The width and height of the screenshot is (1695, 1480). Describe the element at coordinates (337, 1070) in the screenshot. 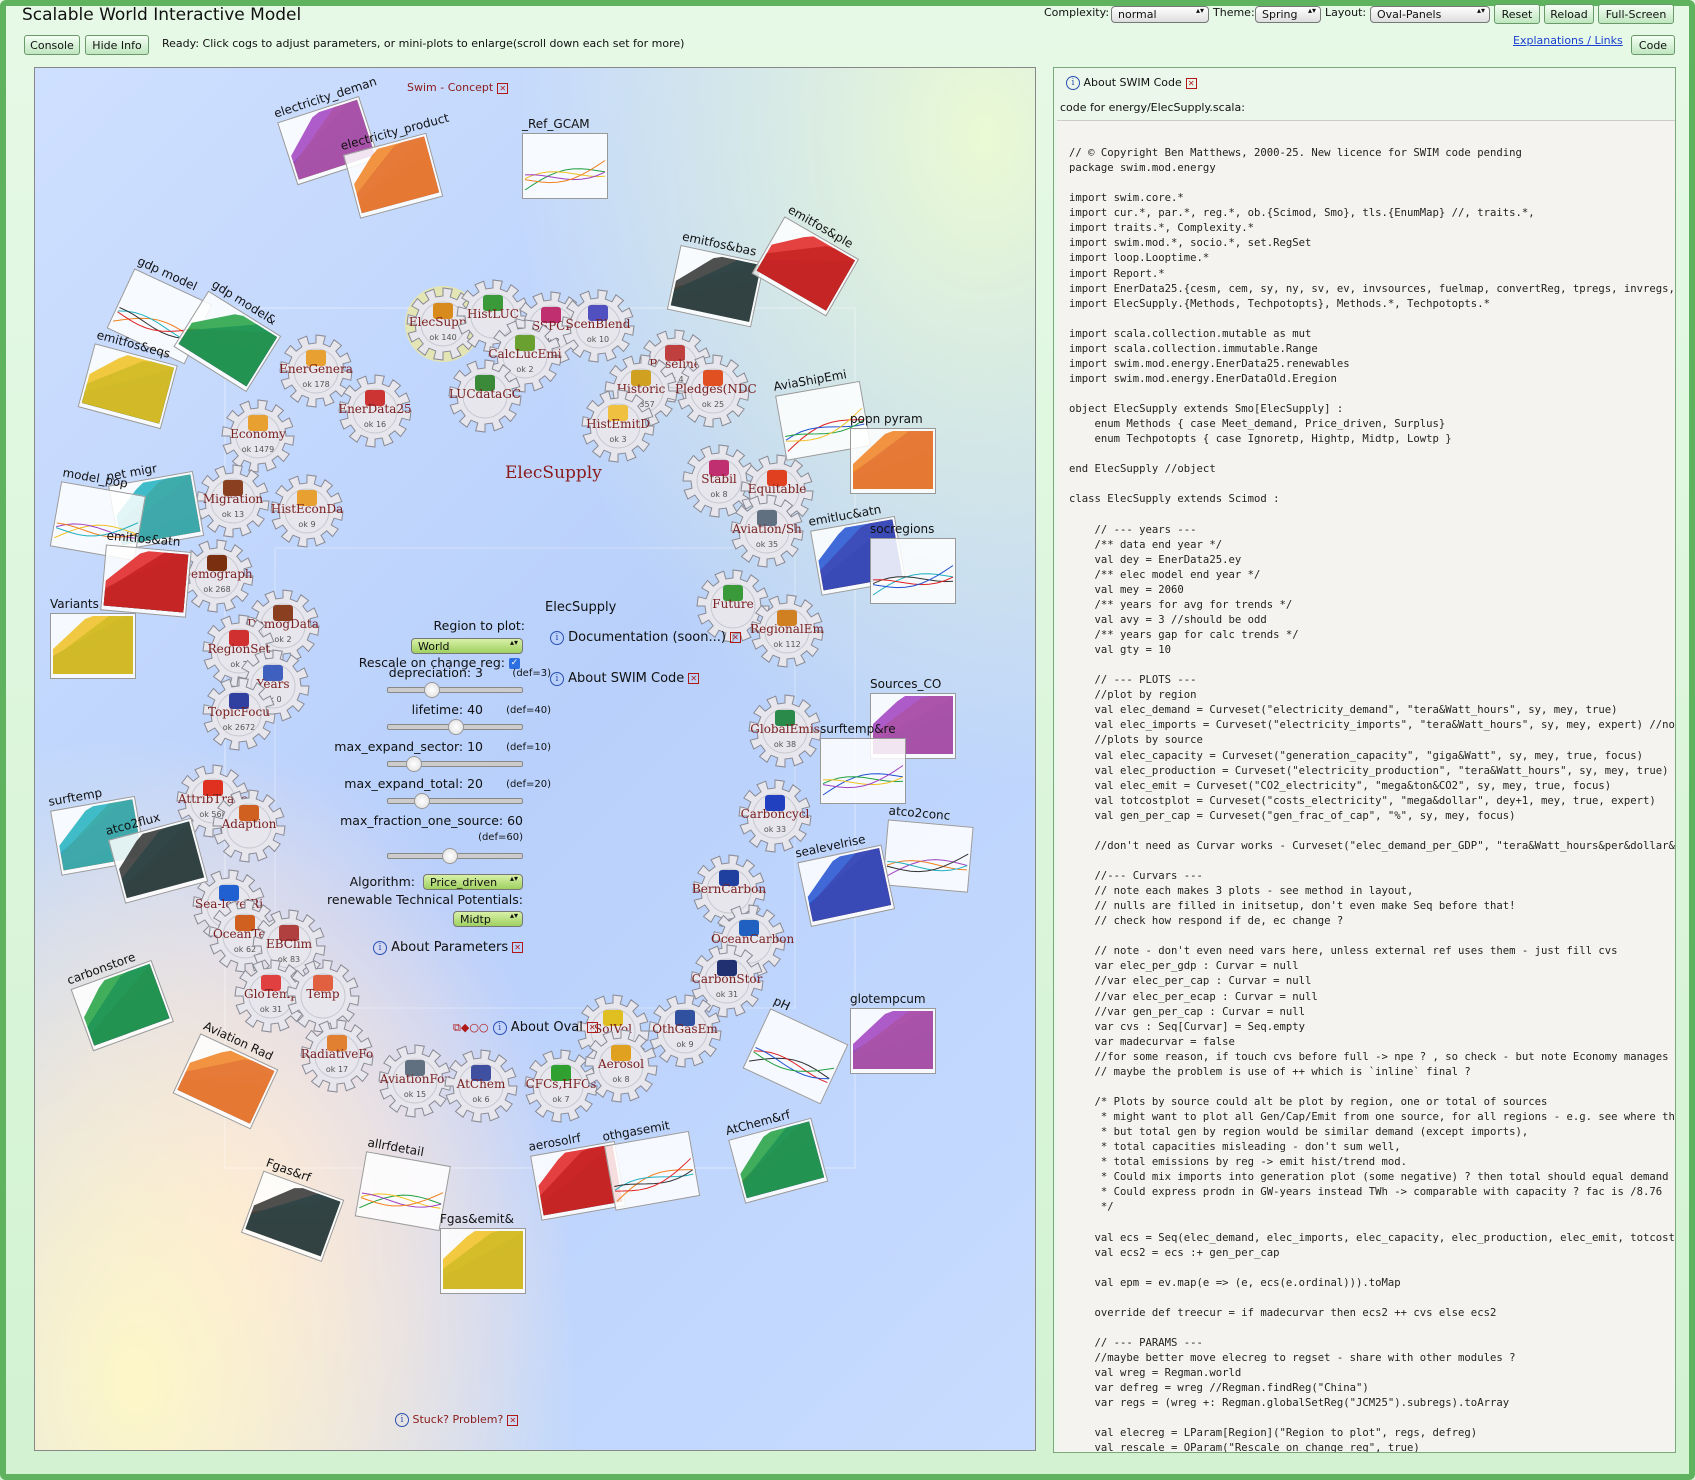

I see `cog-status: ok 17` at that location.